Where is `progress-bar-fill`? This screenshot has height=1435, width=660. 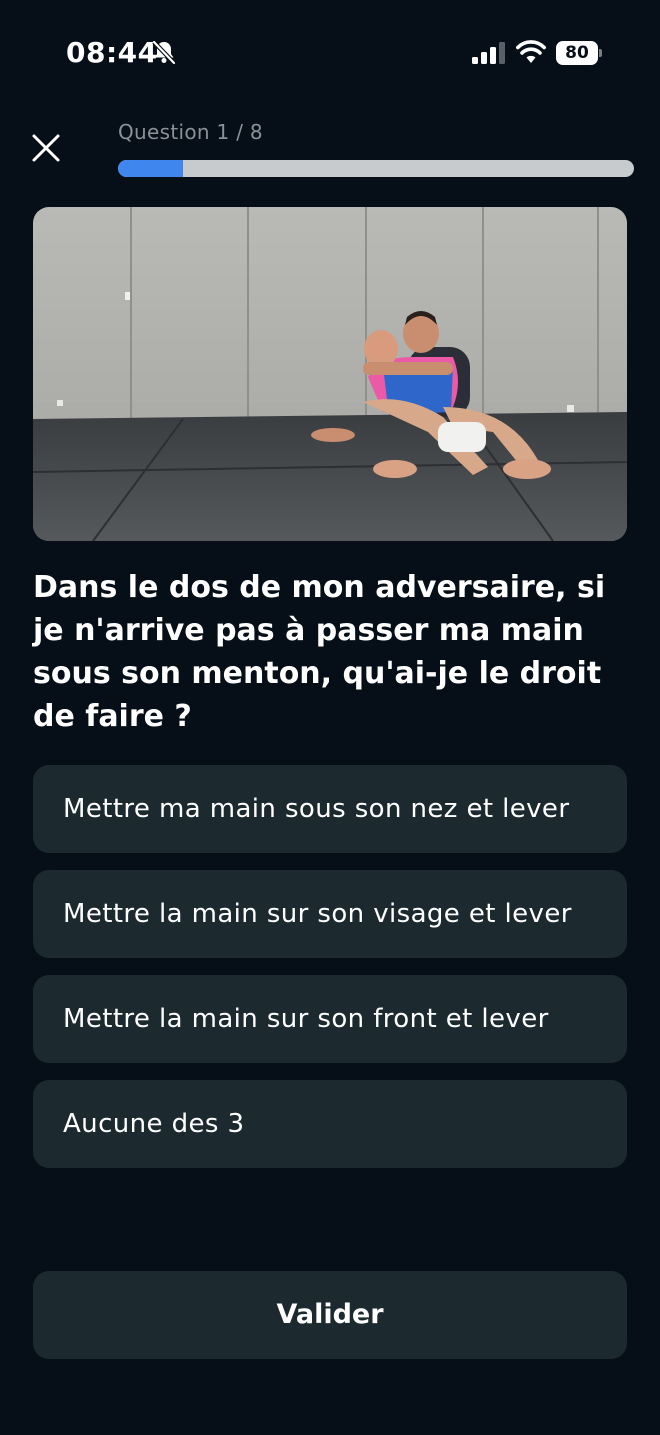 progress-bar-fill is located at coordinates (150, 168).